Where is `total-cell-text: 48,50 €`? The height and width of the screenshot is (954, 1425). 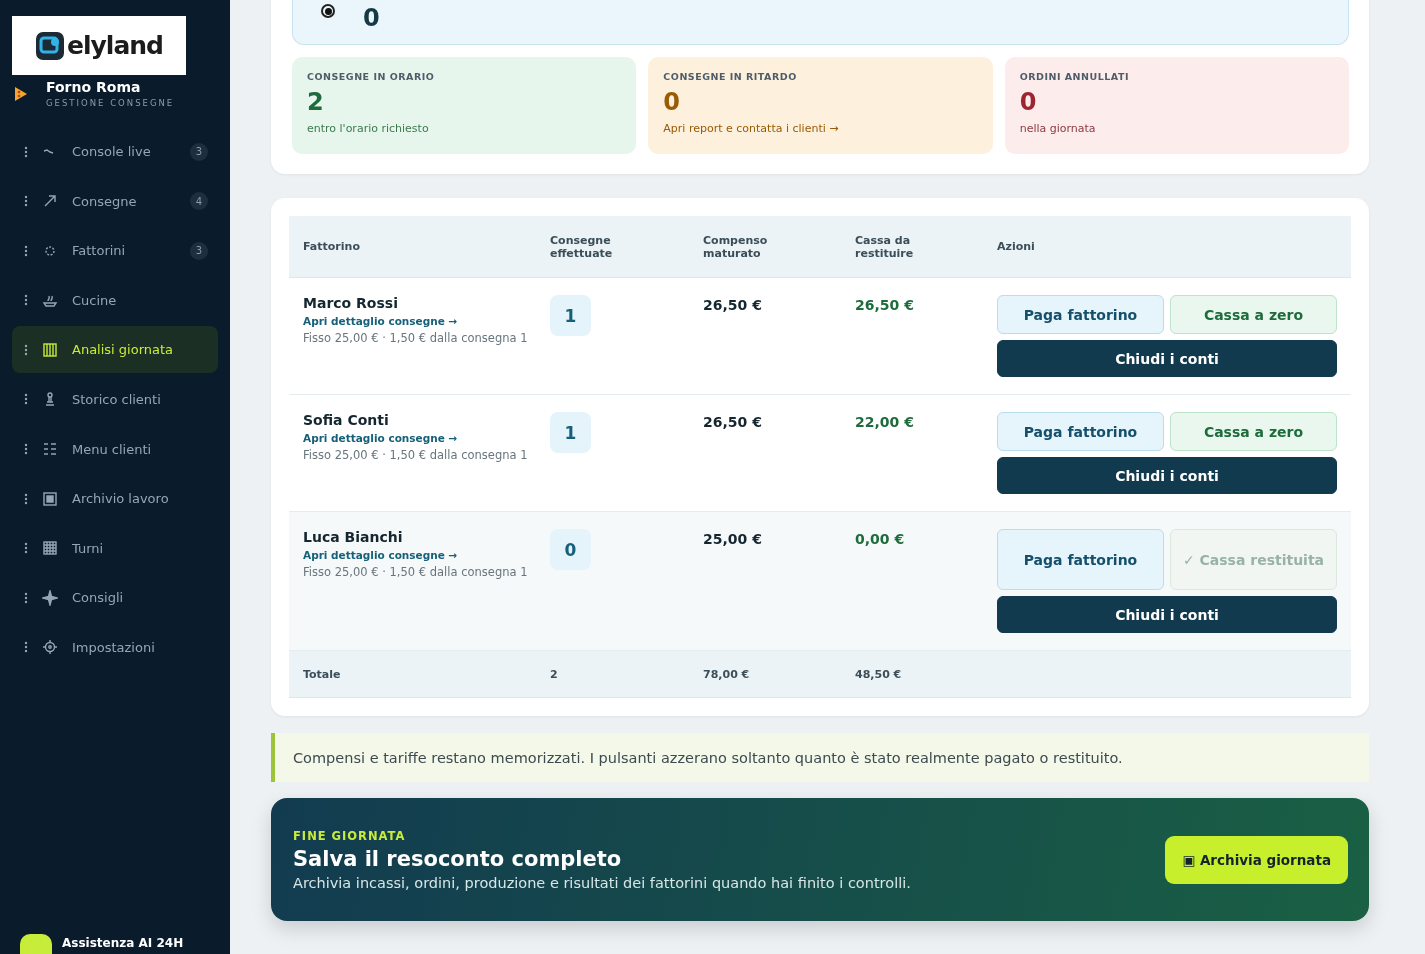
total-cell-text: 48,50 € is located at coordinates (879, 674).